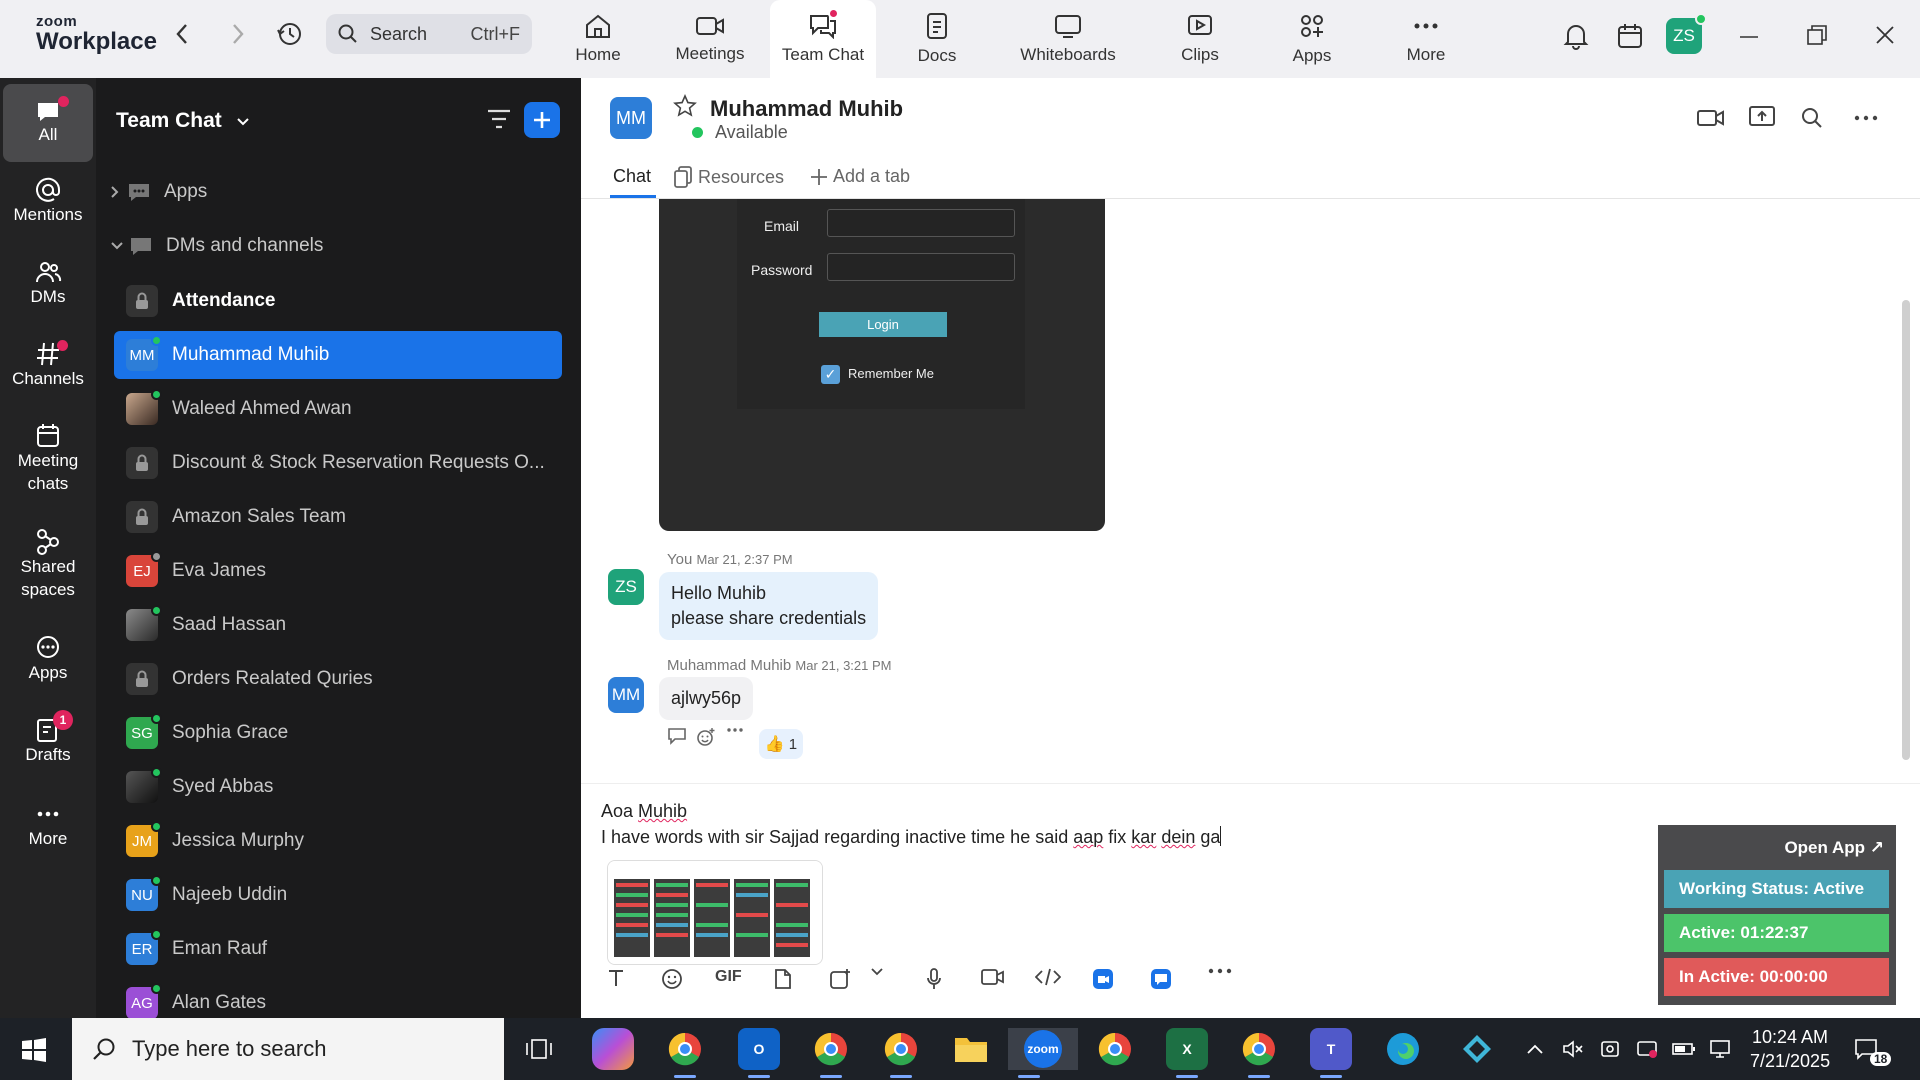  Describe the element at coordinates (626, 695) in the screenshot. I see `sender-avatar: MM` at that location.